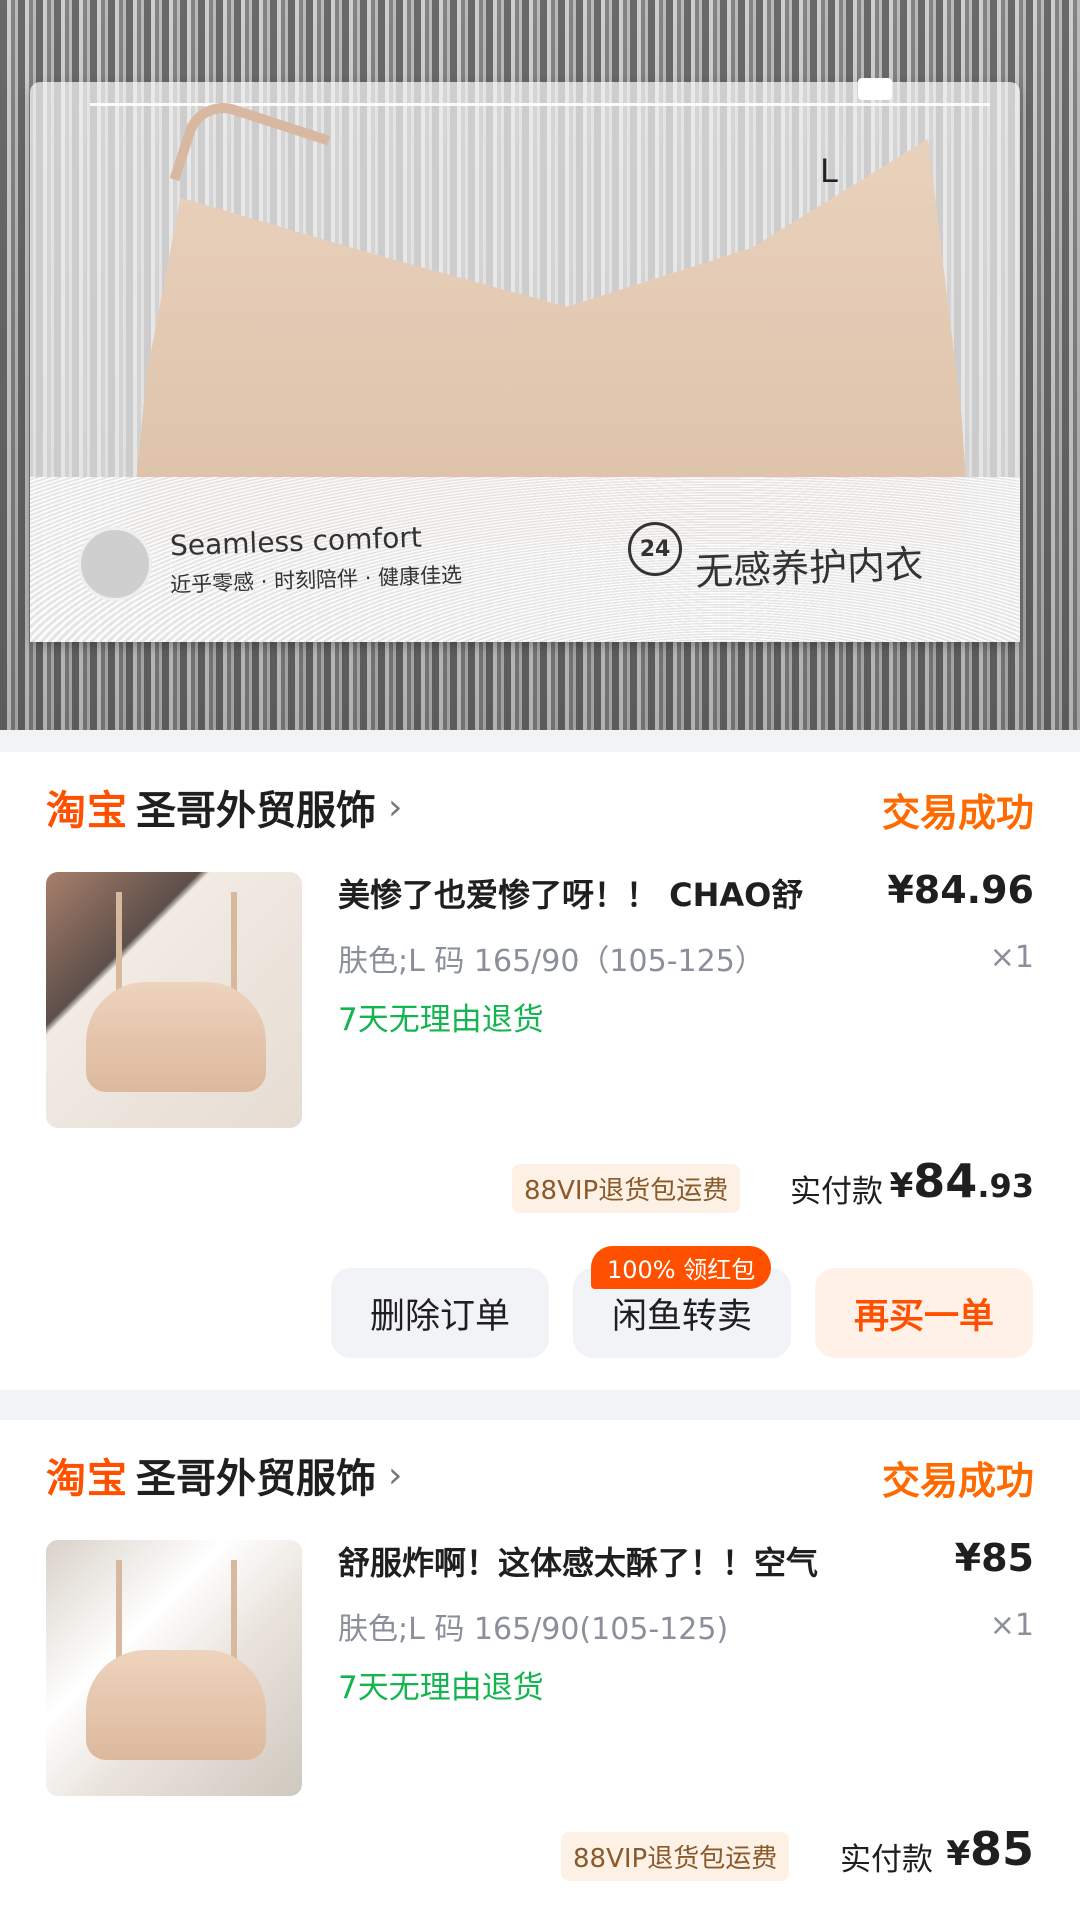 The width and height of the screenshot is (1080, 1915). What do you see at coordinates (440, 1313) in the screenshot?
I see `delete-order-button: 删除订单` at bounding box center [440, 1313].